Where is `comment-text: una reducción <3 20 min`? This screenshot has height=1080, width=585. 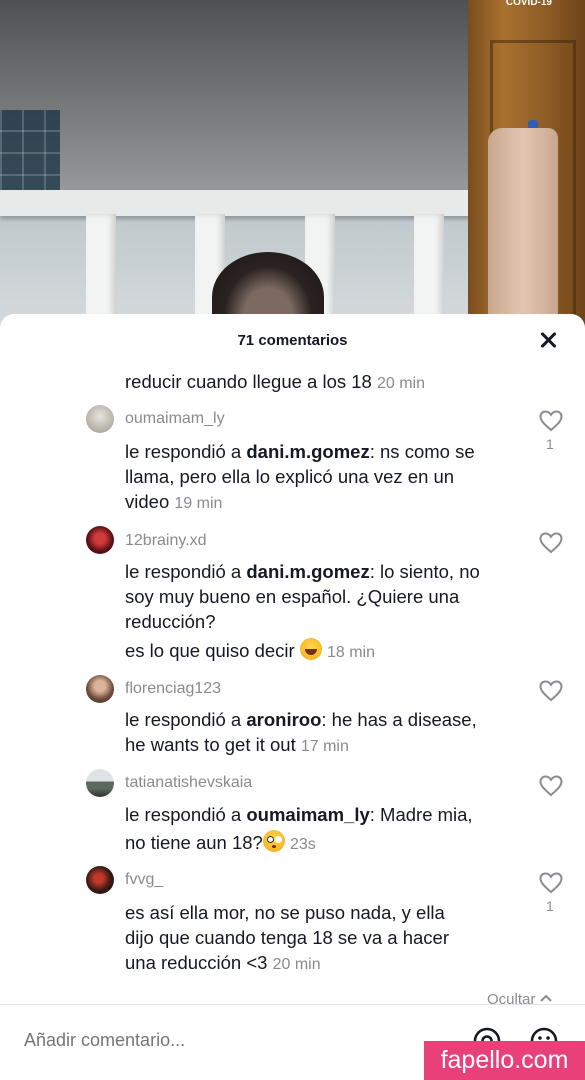
comment-text: una reducción <3 20 min is located at coordinates (223, 962).